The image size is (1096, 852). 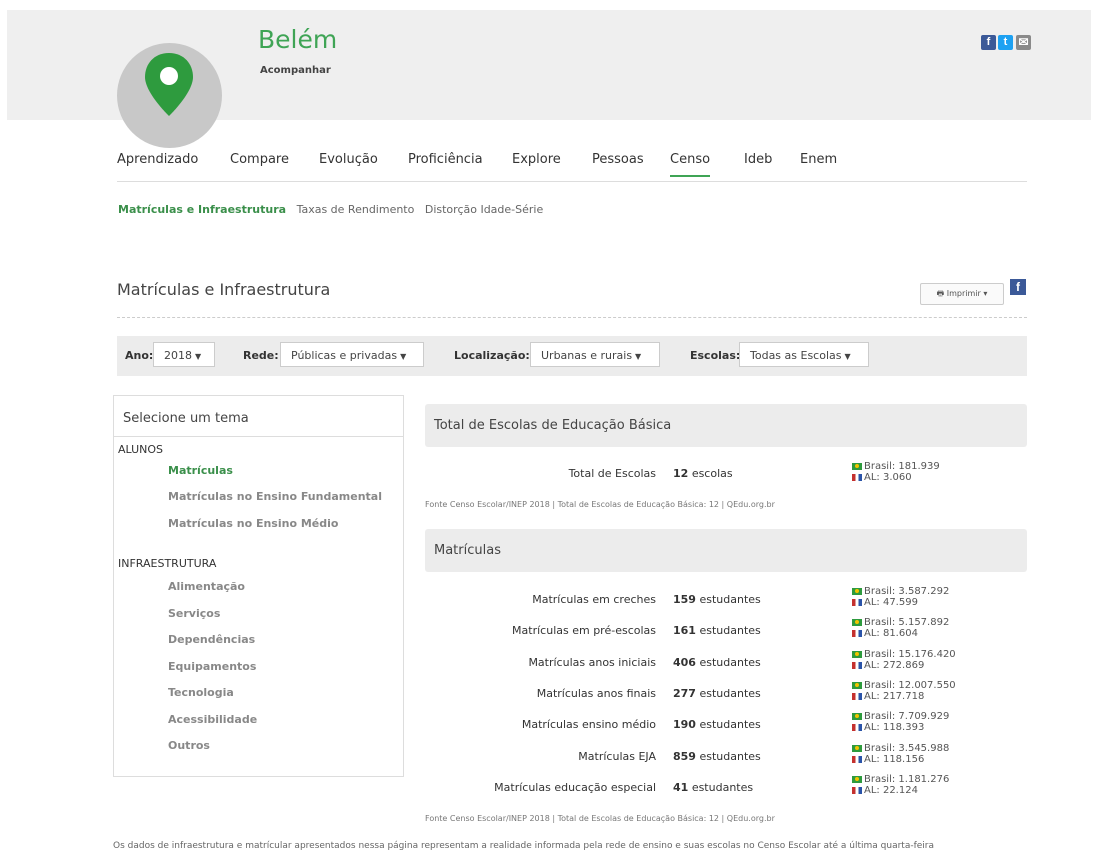 What do you see at coordinates (141, 449) in the screenshot?
I see `sidebar-group-alunos: ALUNOS` at bounding box center [141, 449].